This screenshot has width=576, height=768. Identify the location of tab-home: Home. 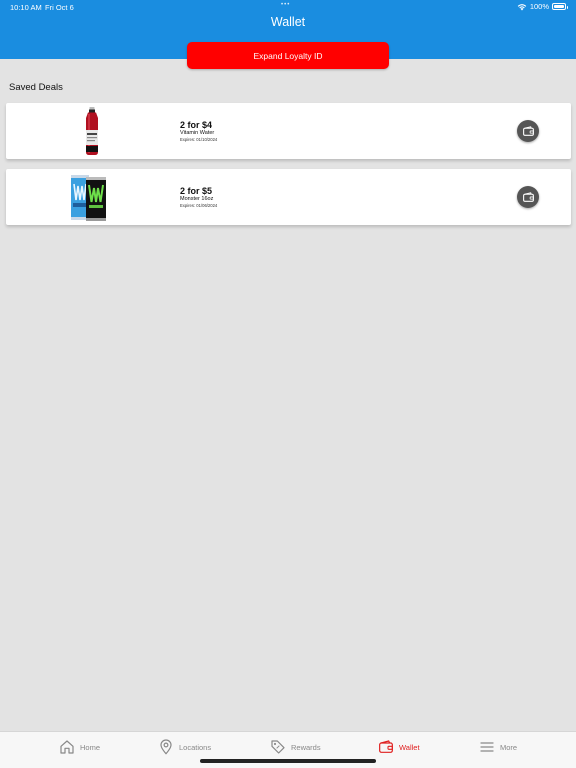
(79, 747).